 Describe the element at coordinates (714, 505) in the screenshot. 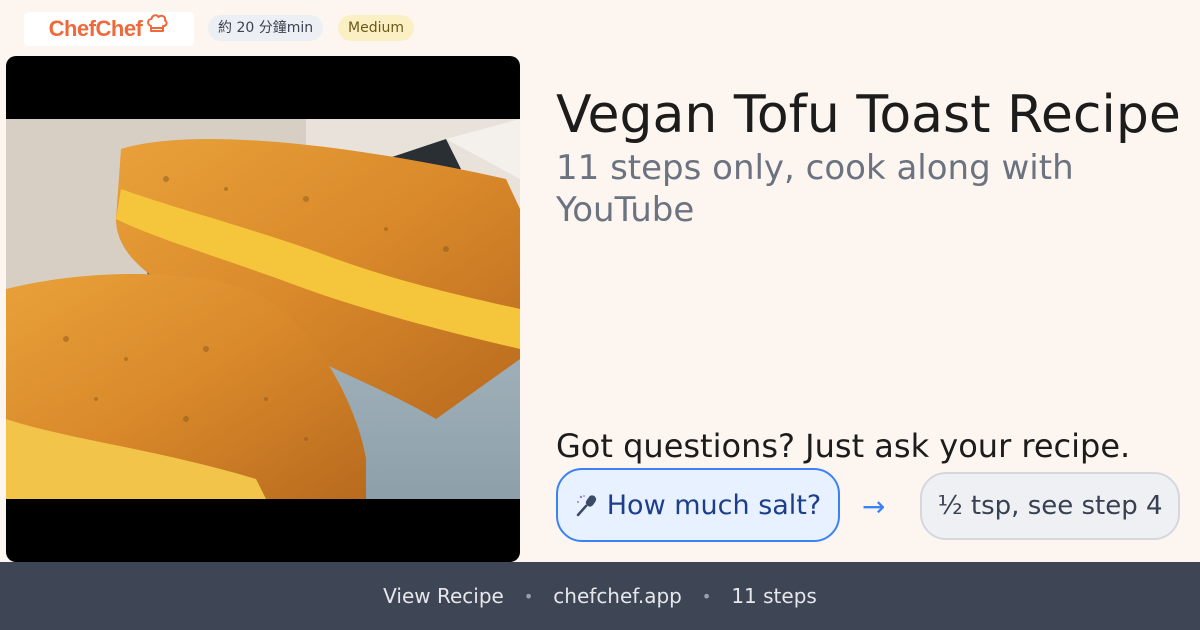

I see `question-text: How much salt?` at that location.